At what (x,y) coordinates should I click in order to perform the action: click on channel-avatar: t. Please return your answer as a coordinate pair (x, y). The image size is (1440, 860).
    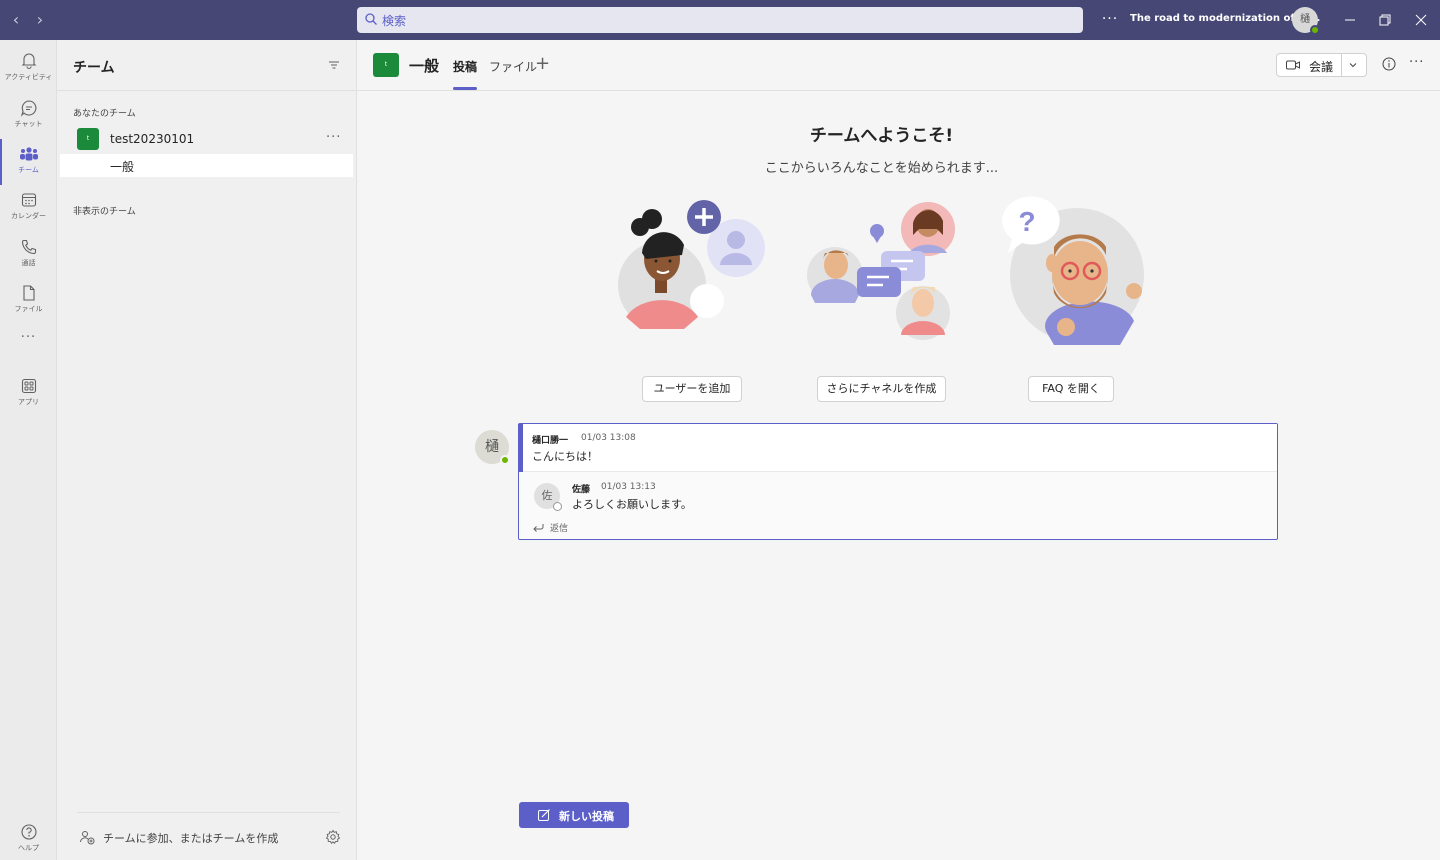
    Looking at the image, I should click on (386, 65).